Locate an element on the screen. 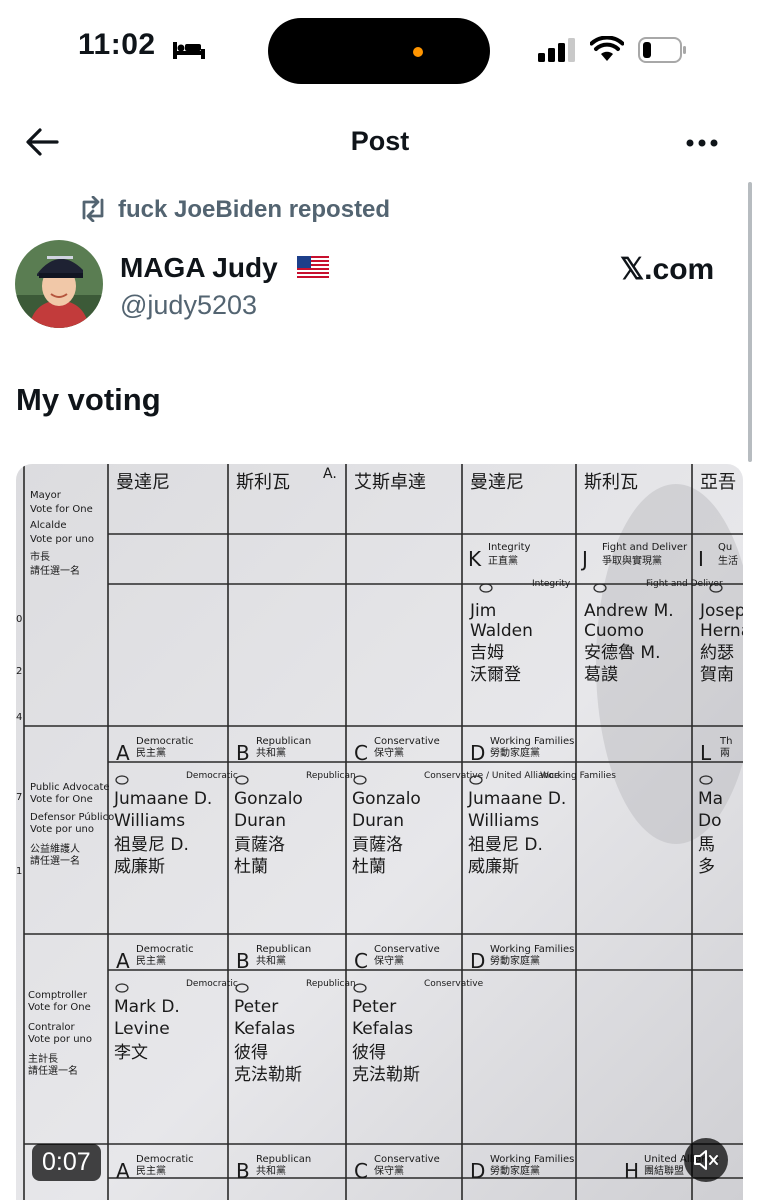 This screenshot has width=760, height=1200. ballot-candidate-name: Duran is located at coordinates (378, 821).